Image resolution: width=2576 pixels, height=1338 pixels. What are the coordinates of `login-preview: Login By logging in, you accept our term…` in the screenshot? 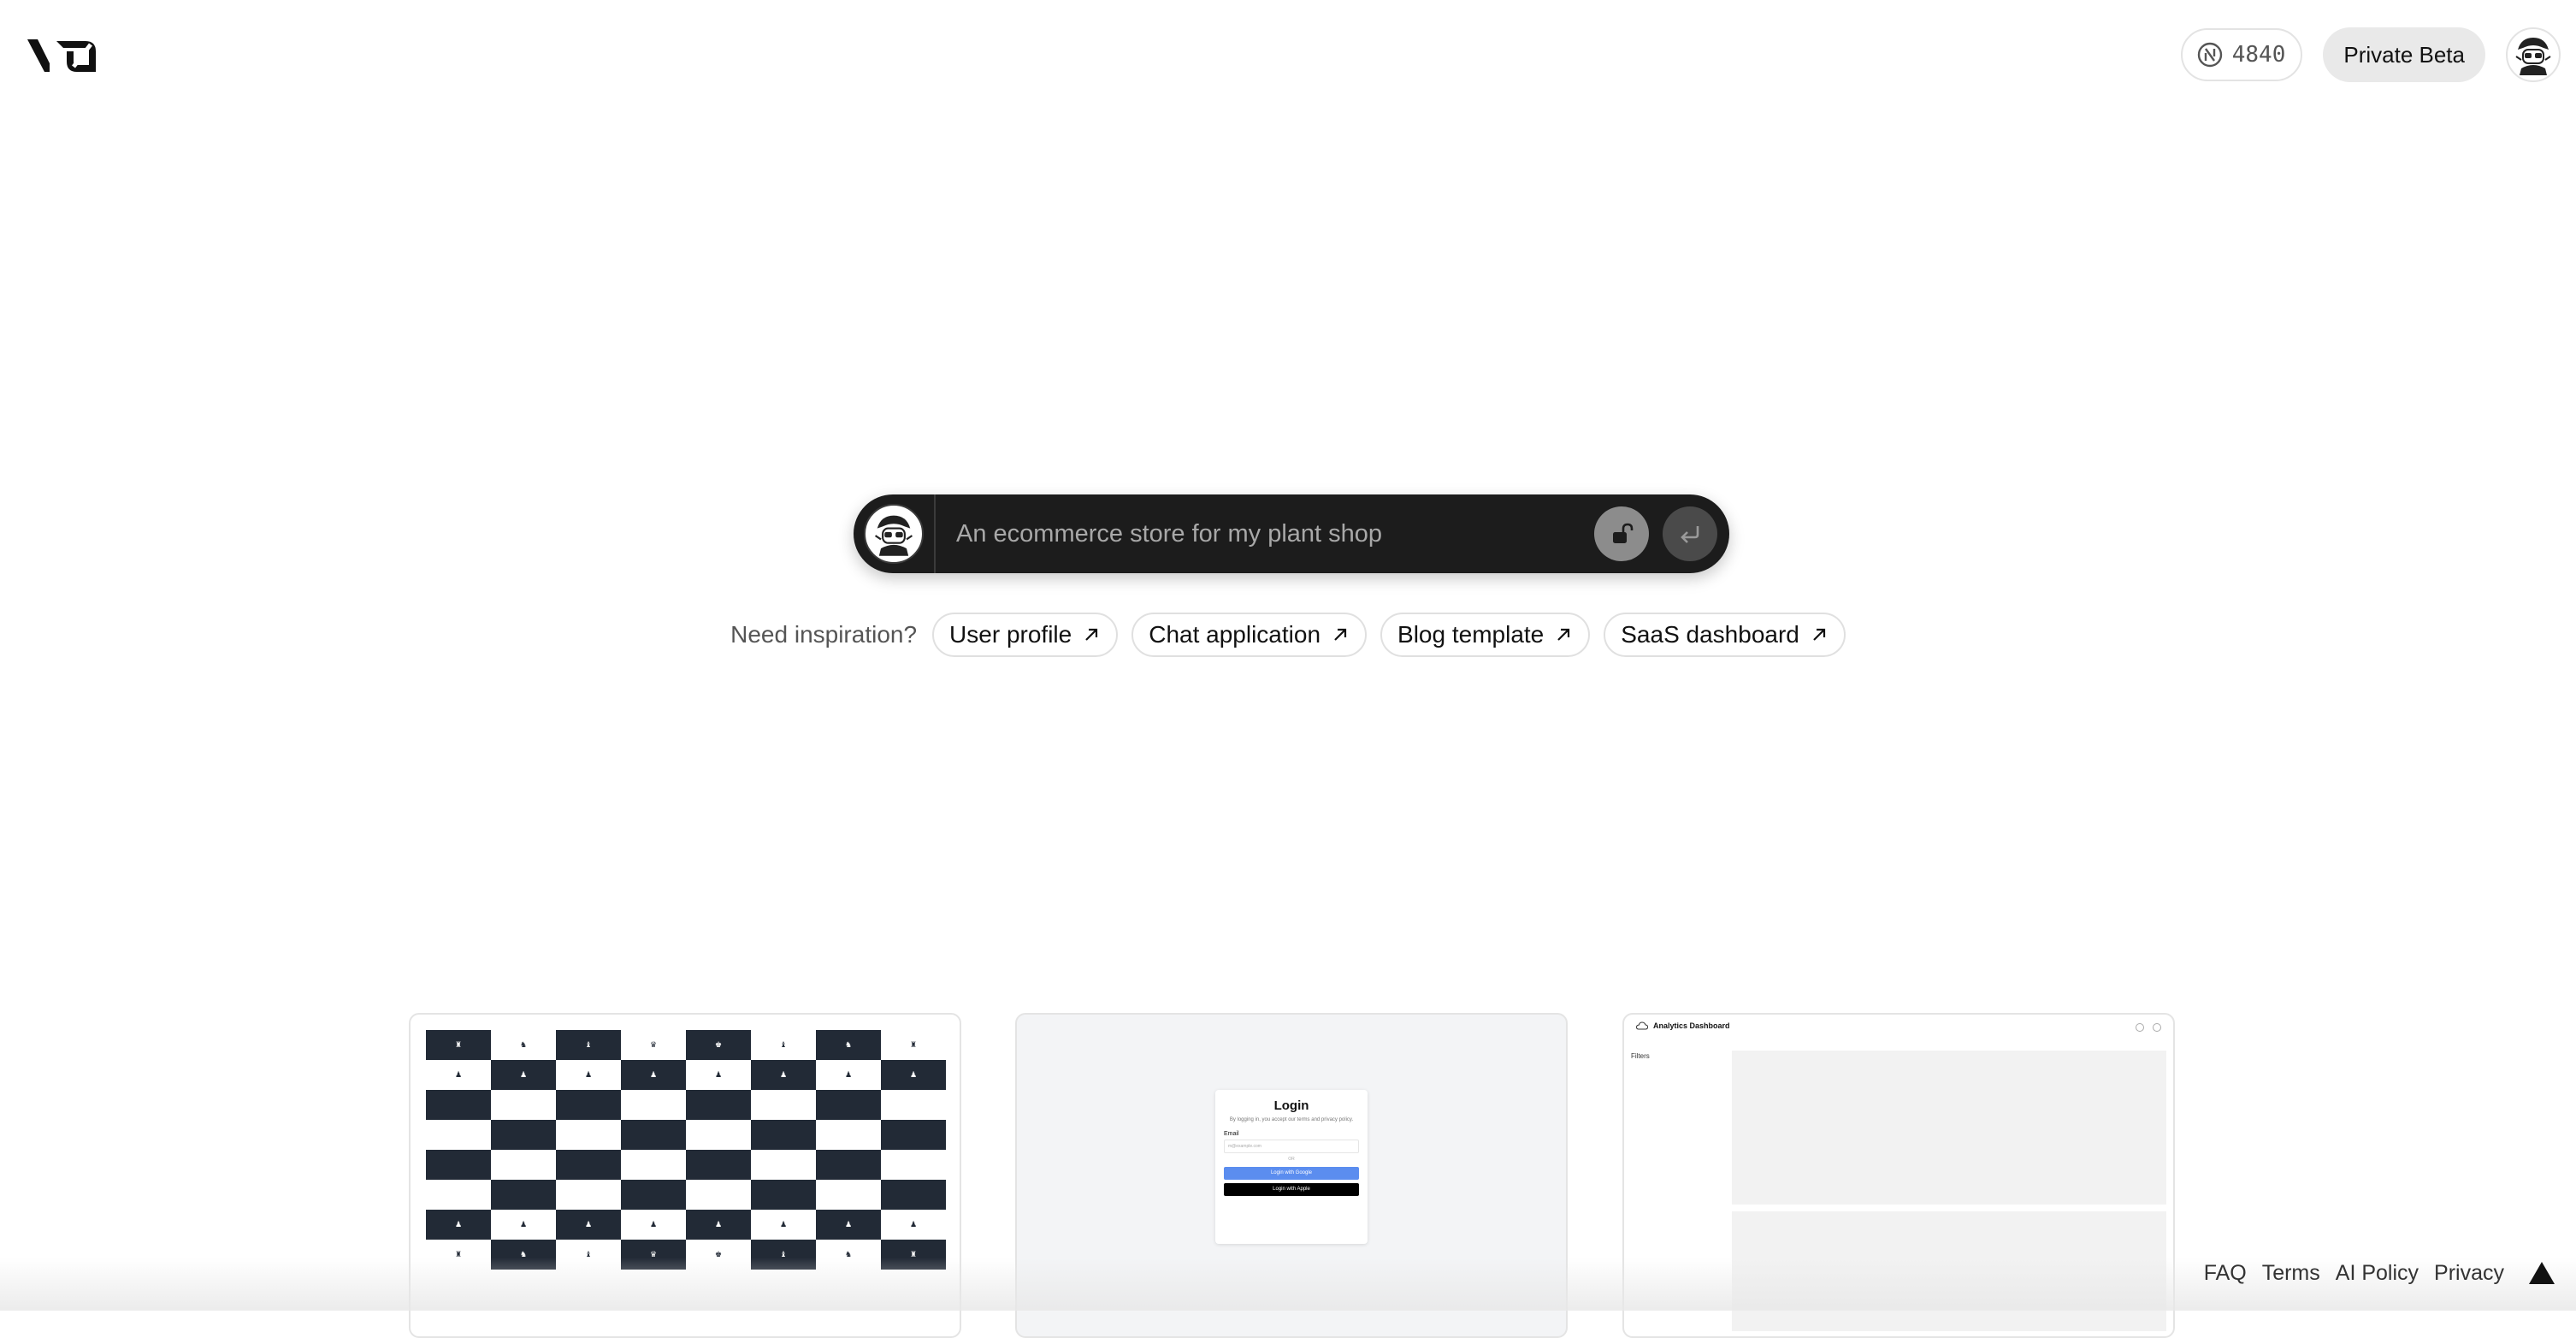 It's located at (1291, 1167).